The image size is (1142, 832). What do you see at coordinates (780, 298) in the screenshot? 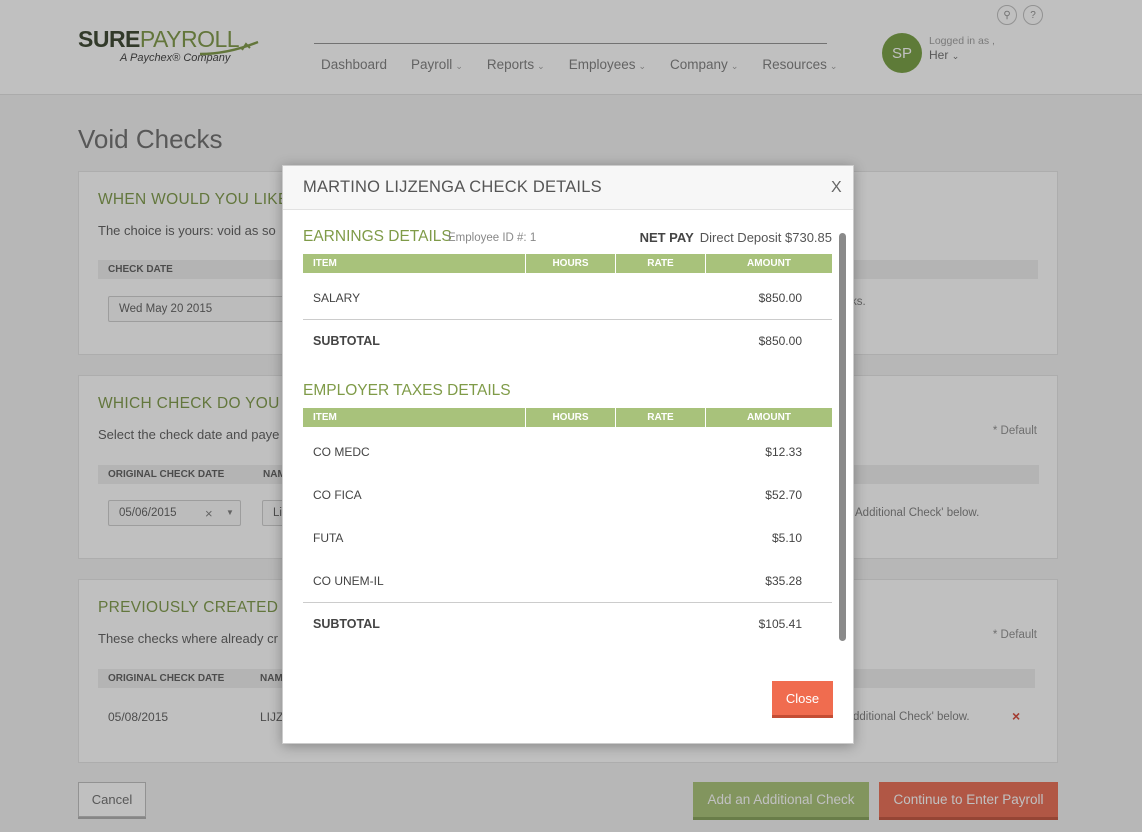
I see `row-amount: $850.00` at bounding box center [780, 298].